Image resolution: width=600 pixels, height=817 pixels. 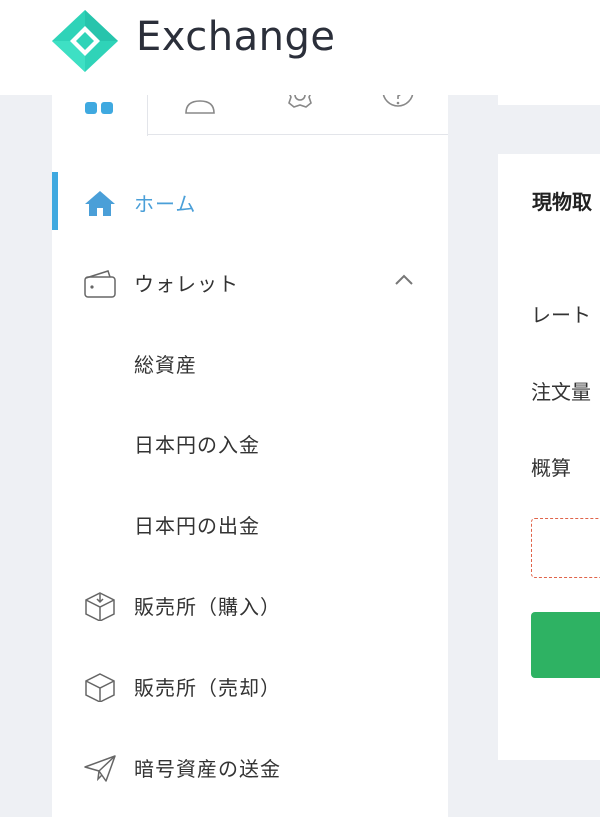 I want to click on top-bar: Exchange, so click(x=300, y=47).